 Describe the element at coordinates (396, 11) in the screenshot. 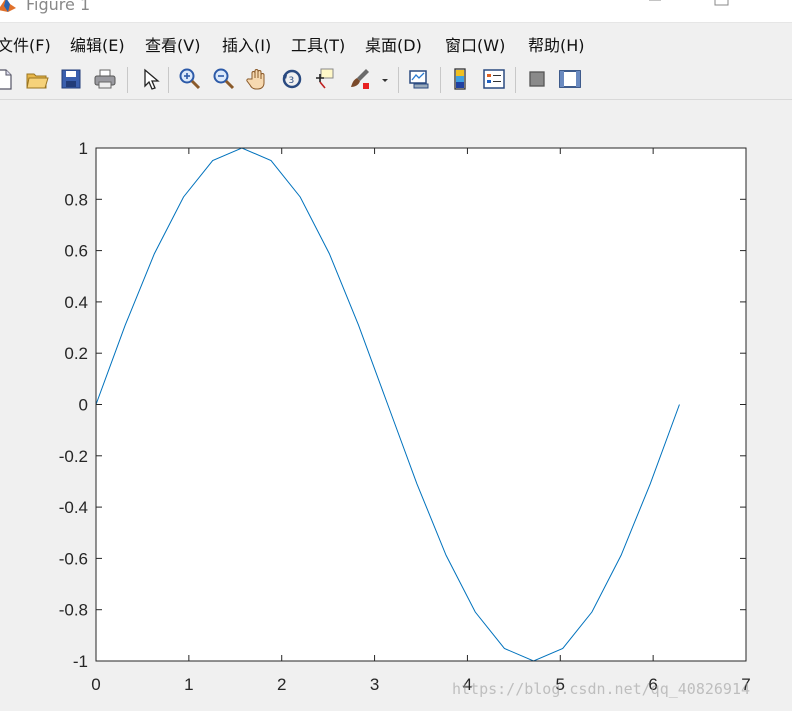

I see `window-title-bar: Figure 1` at that location.